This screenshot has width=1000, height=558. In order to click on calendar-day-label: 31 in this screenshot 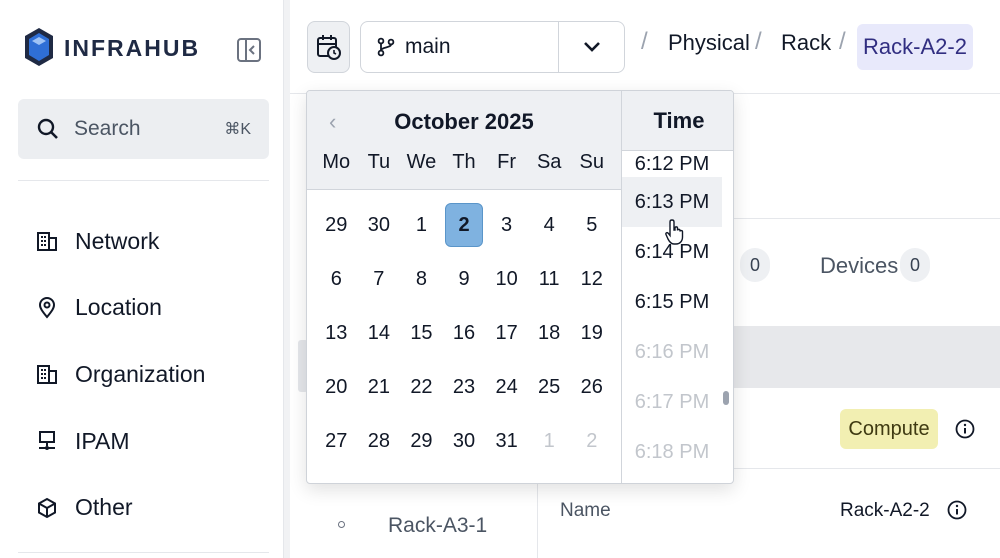, I will do `click(506, 440)`.